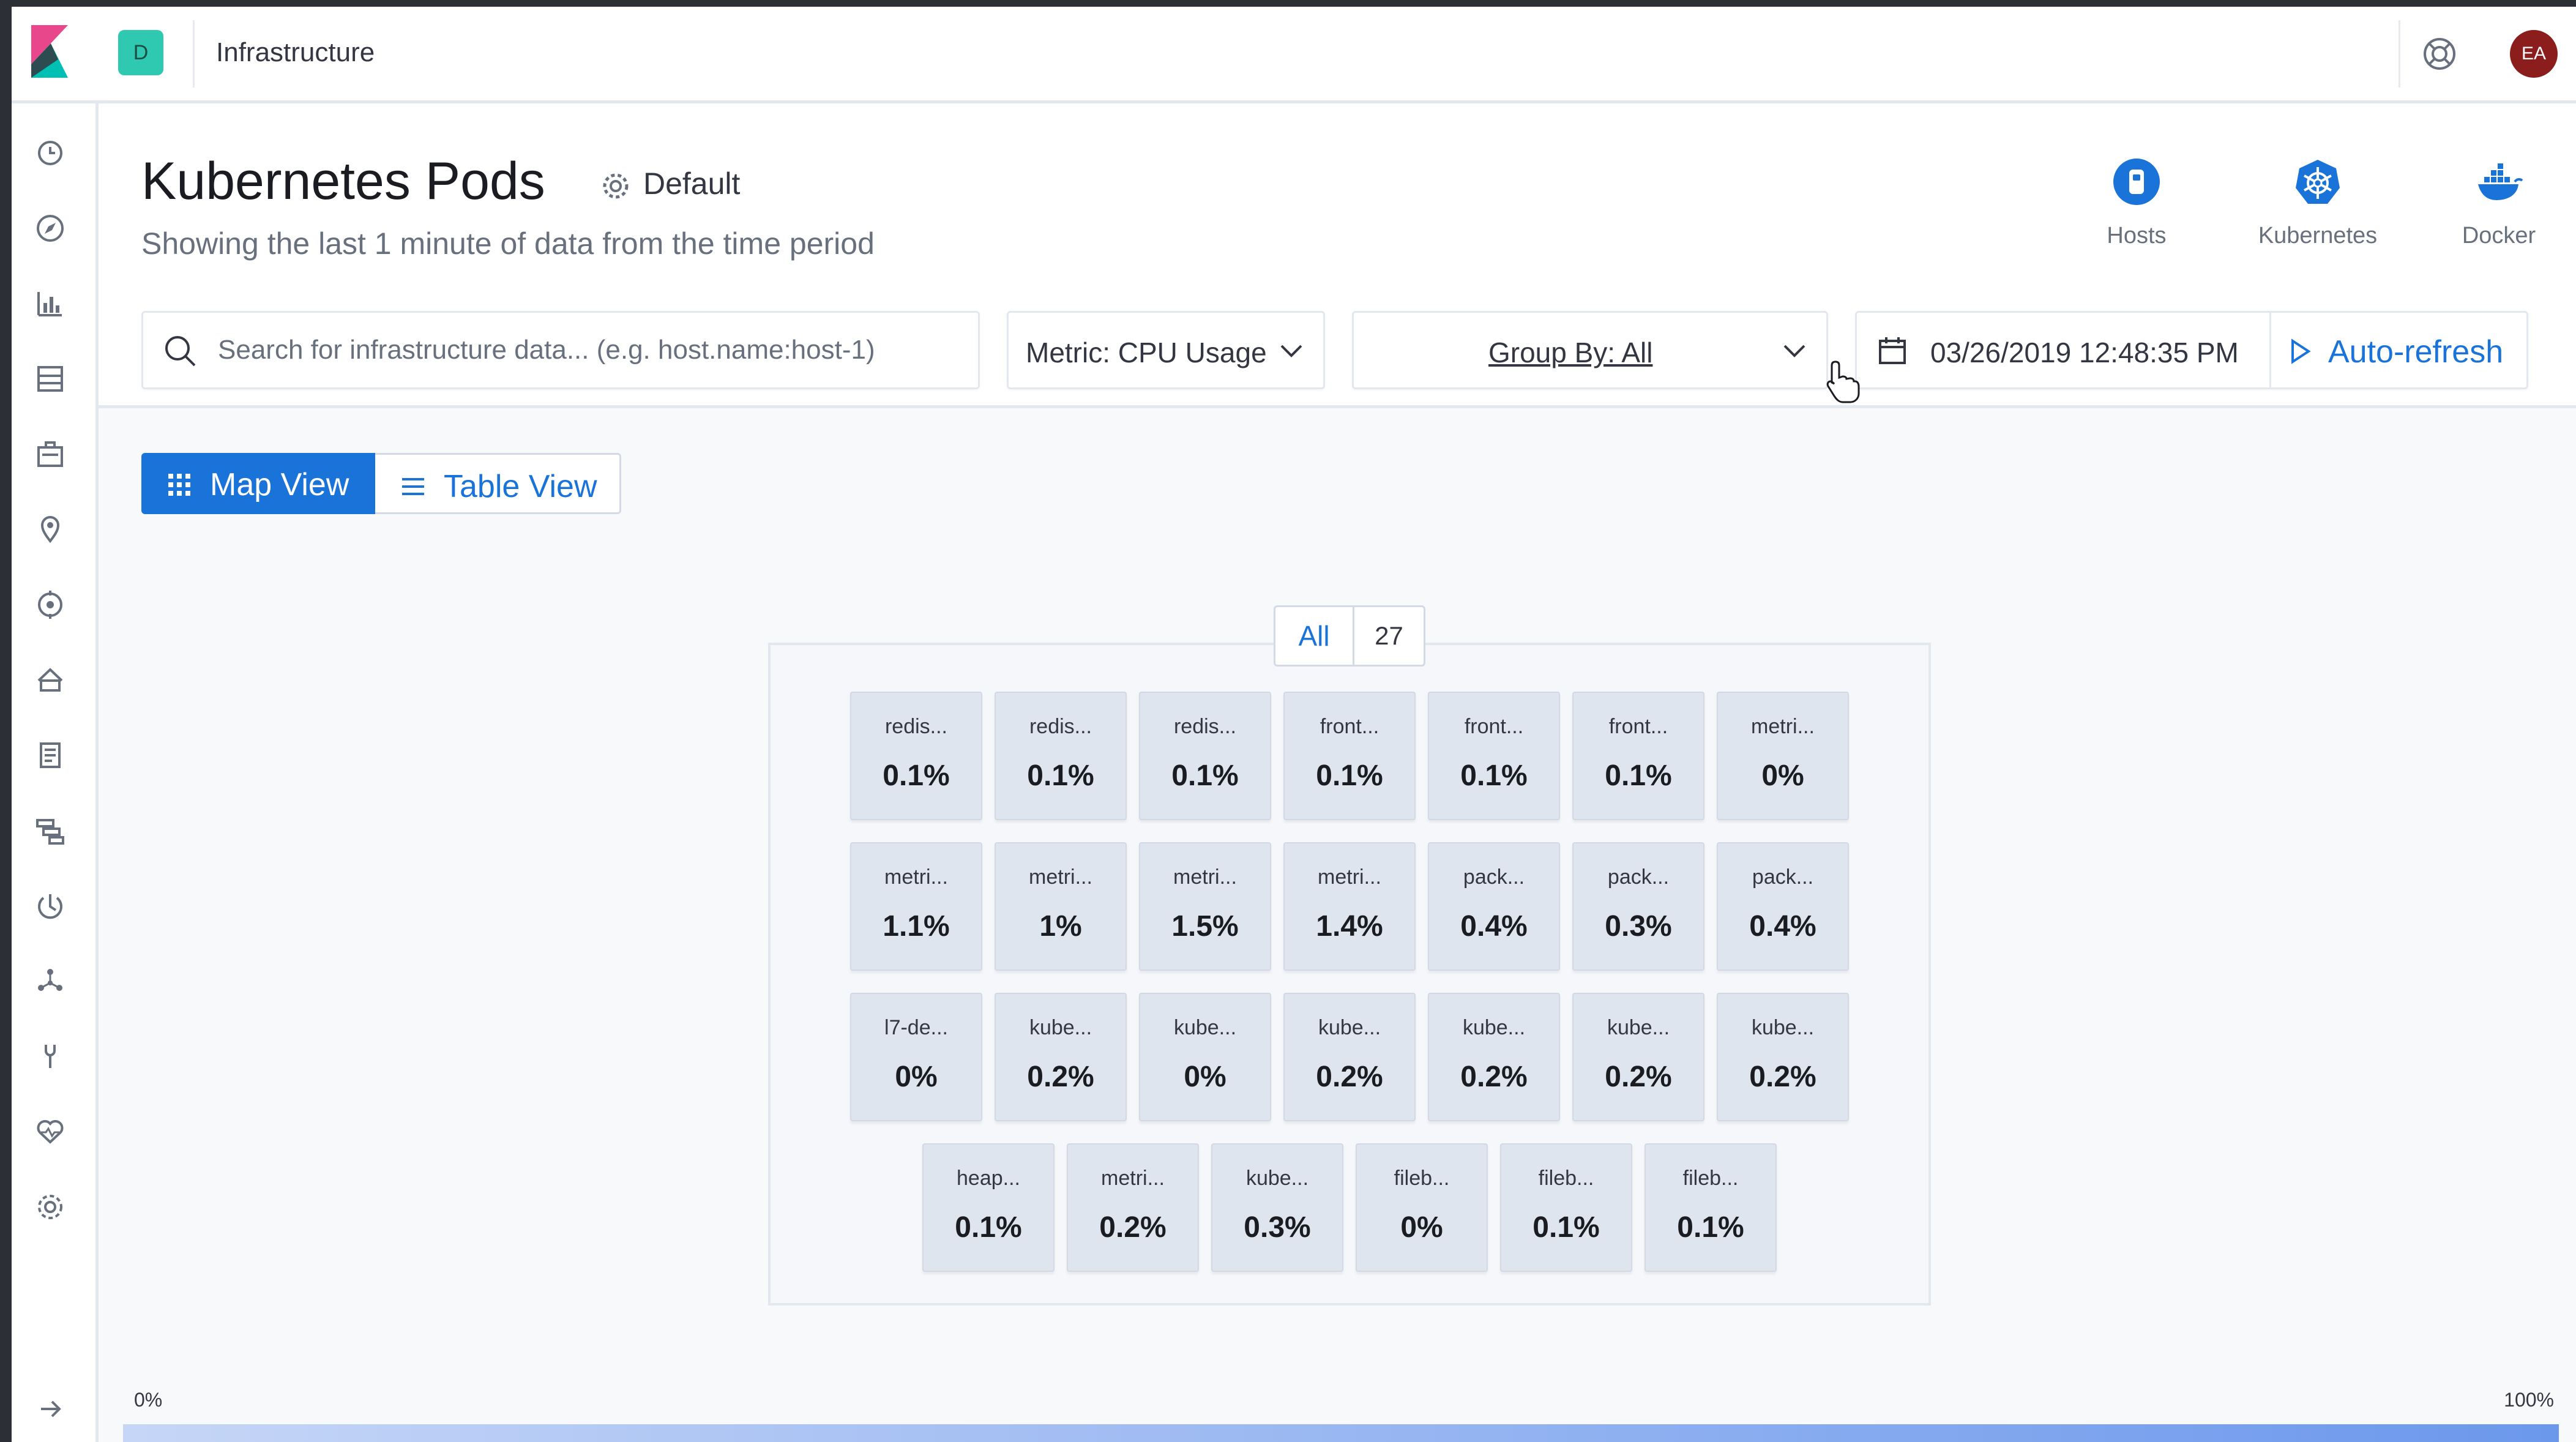 The height and width of the screenshot is (1442, 2576). I want to click on maps-icon, so click(50, 529).